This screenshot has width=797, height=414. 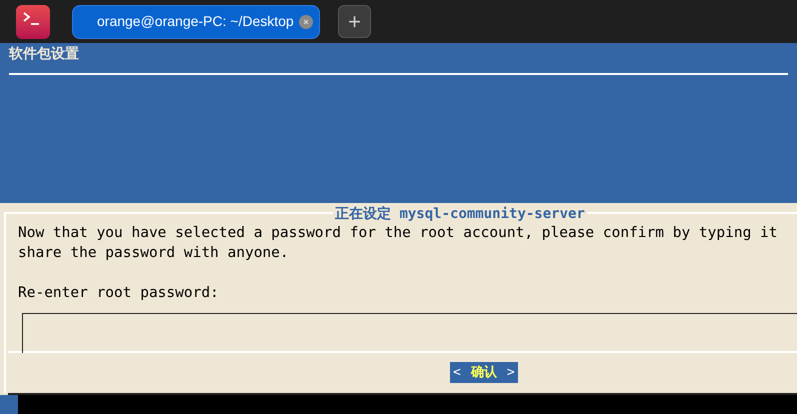 What do you see at coordinates (484, 372) in the screenshot?
I see `confirm-button: < 确认 >` at bounding box center [484, 372].